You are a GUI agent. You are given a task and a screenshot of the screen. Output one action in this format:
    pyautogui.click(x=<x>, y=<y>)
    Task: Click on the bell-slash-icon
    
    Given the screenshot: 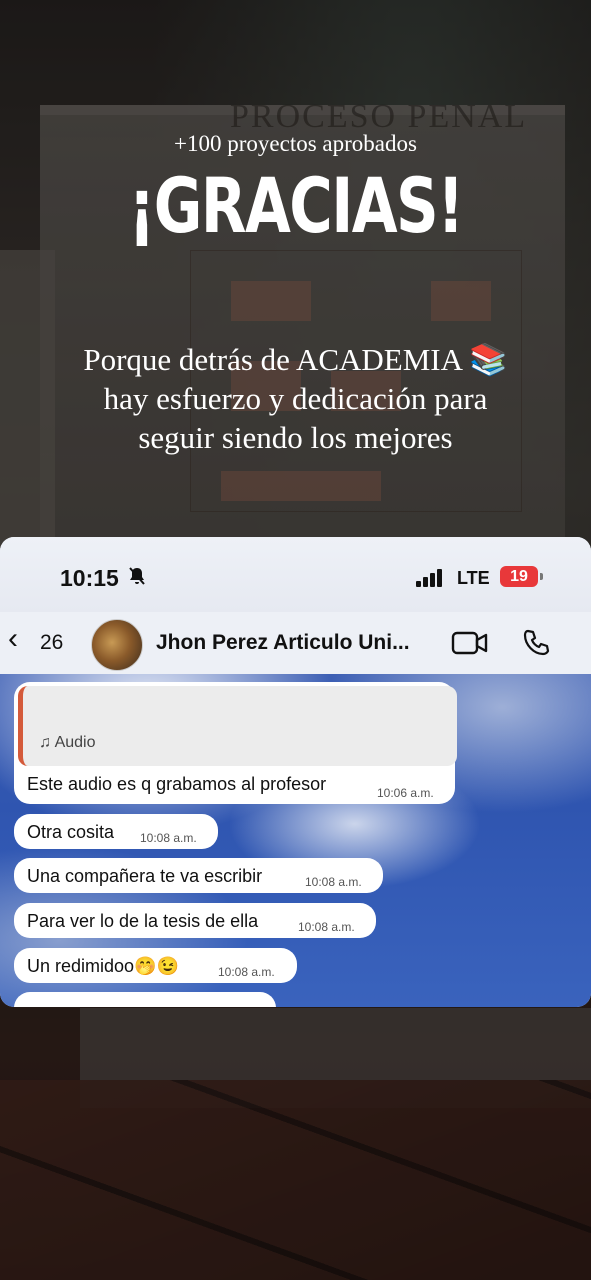 What is the action you would take?
    pyautogui.click(x=137, y=578)
    